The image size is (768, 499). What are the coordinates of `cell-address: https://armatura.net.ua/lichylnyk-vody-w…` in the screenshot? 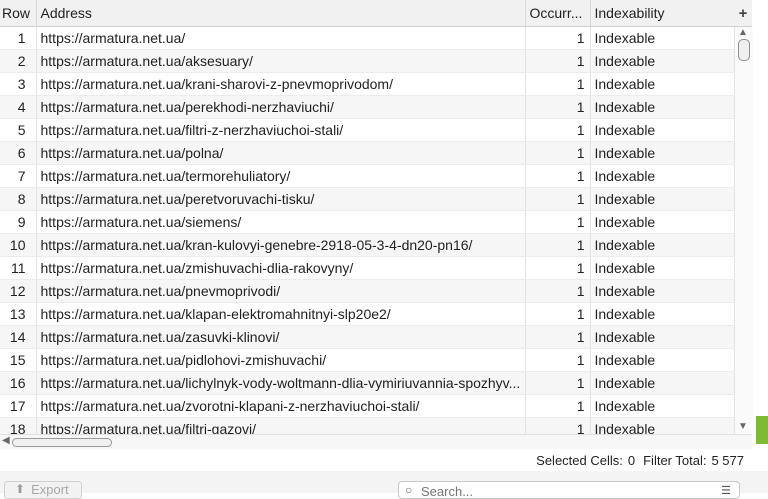 It's located at (281, 383).